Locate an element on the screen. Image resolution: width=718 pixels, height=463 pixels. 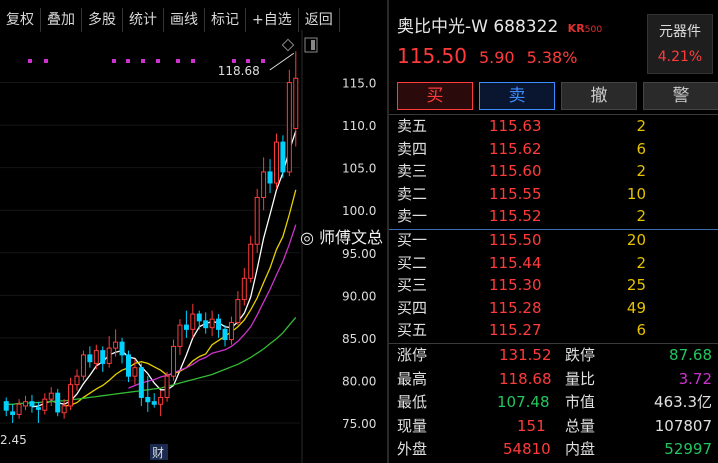
level-label: 买一 is located at coordinates (412, 240).